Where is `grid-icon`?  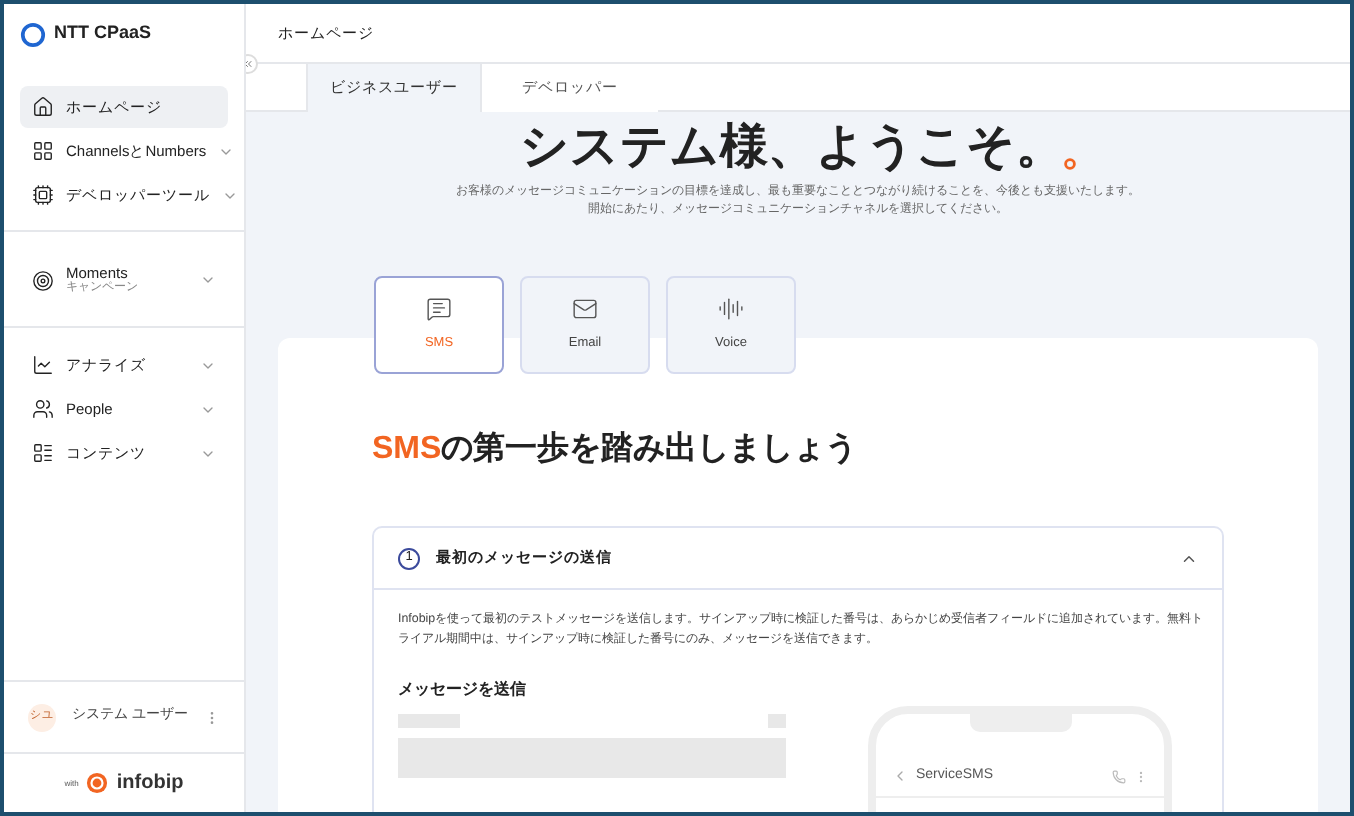 grid-icon is located at coordinates (43, 151).